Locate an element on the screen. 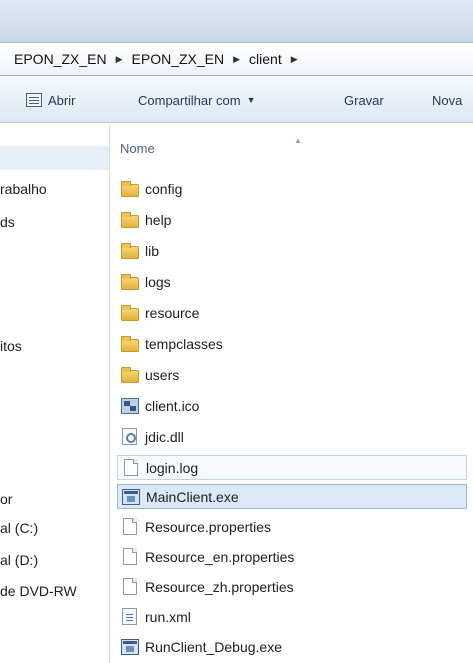 This screenshot has height=663, width=473. new-folder-button: Nova is located at coordinates (447, 100).